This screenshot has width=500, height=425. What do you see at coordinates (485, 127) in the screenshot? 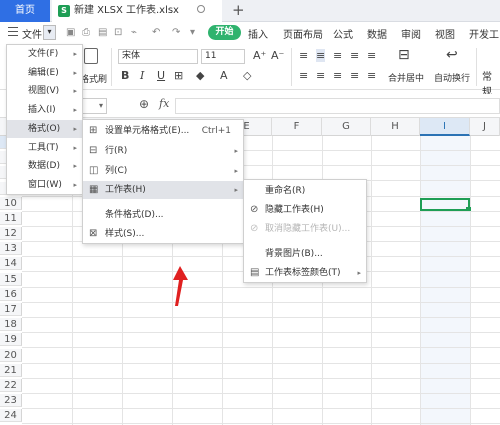
I see `column-header-j: J` at bounding box center [485, 127].